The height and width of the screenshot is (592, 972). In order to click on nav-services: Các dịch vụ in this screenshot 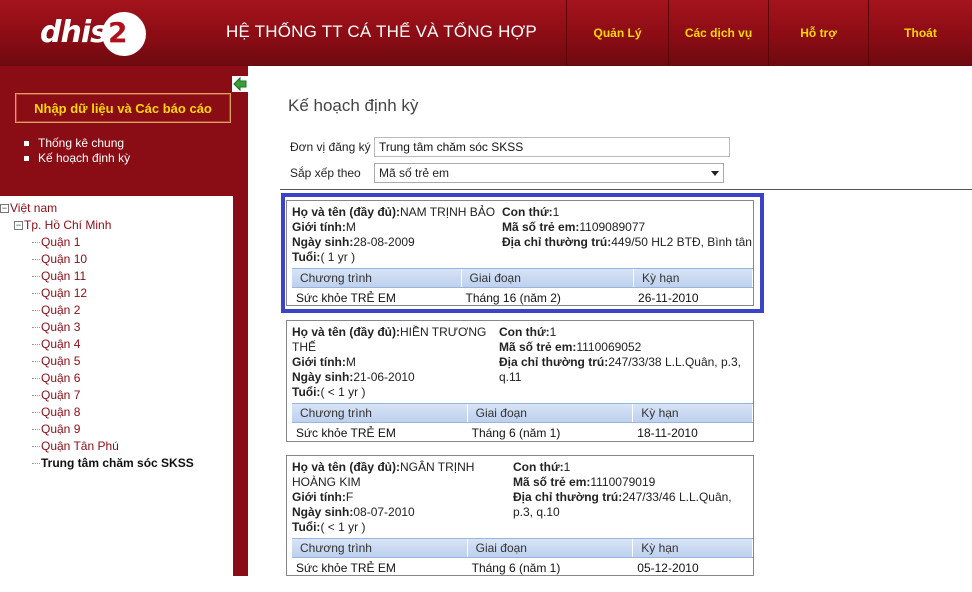, I will do `click(718, 33)`.